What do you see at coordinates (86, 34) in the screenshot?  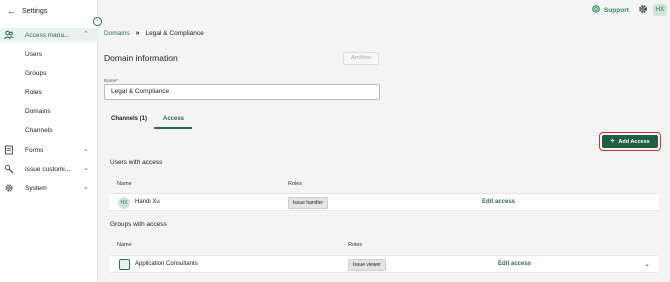 I see `chevron-up-icon: ⌃` at bounding box center [86, 34].